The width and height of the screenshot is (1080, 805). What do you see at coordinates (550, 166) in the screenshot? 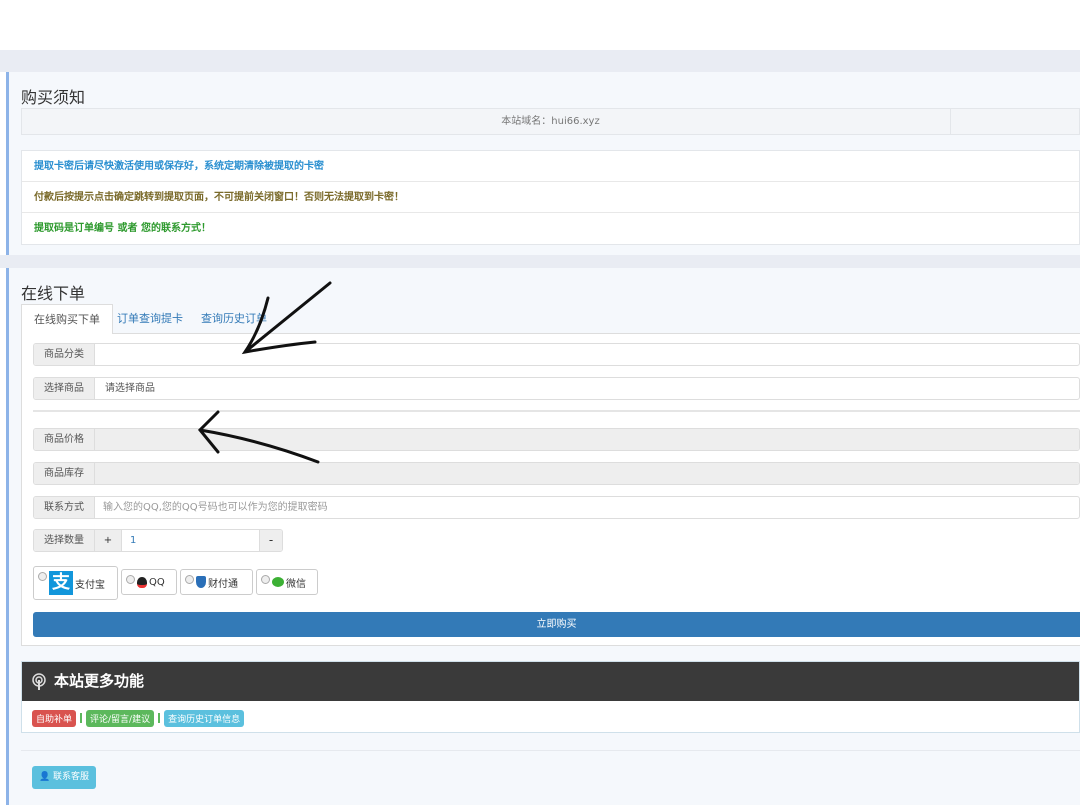
I see `notice-line: 提取卡密后请尽快激活使用或保存好，系统定期清除被提取的卡密` at bounding box center [550, 166].